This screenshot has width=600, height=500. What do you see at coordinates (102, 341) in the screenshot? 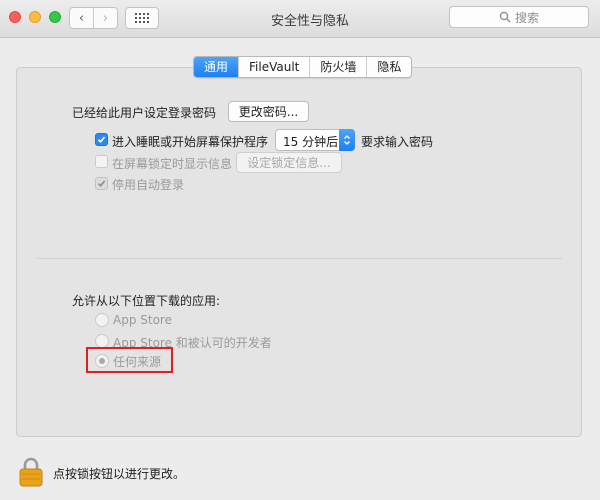
I see `radio-identified-developers` at bounding box center [102, 341].